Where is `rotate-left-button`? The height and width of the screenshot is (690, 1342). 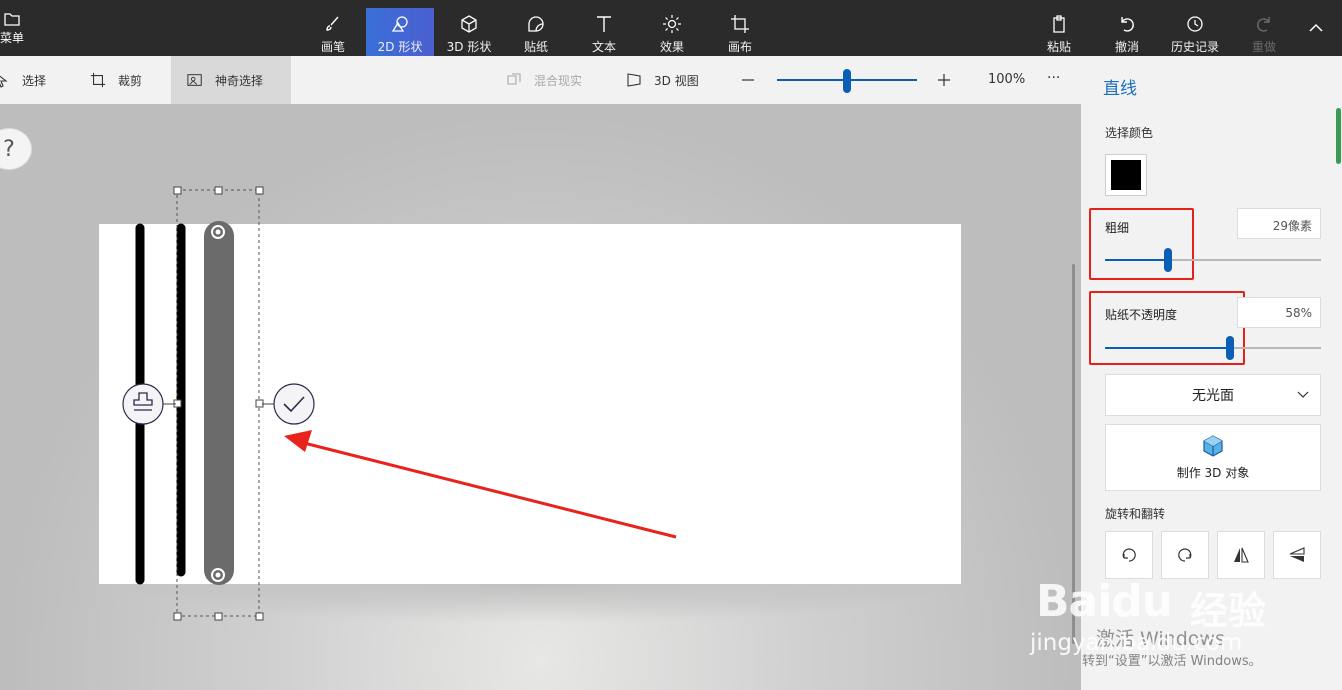
rotate-left-button is located at coordinates (1129, 555).